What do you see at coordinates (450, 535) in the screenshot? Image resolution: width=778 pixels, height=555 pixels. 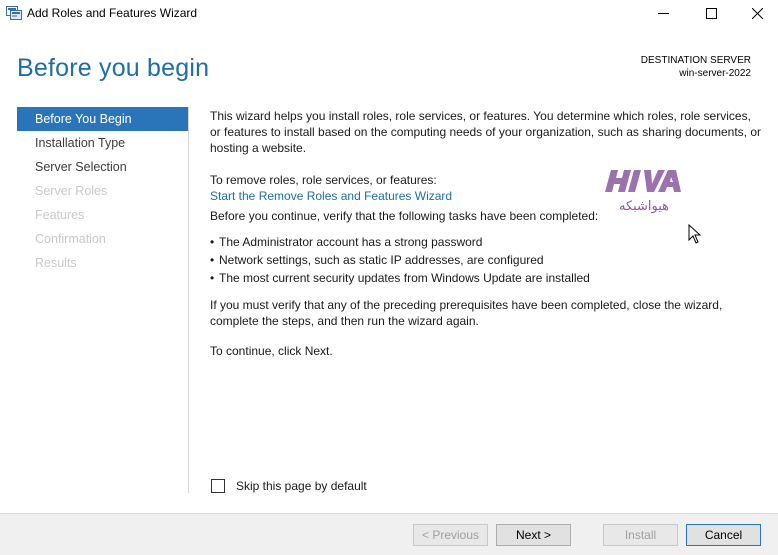 I see `previous-button: < Previous` at bounding box center [450, 535].